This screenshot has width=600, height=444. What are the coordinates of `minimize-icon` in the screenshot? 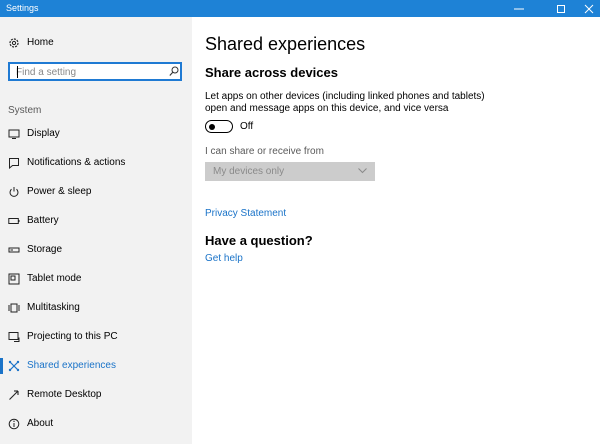 It's located at (519, 8).